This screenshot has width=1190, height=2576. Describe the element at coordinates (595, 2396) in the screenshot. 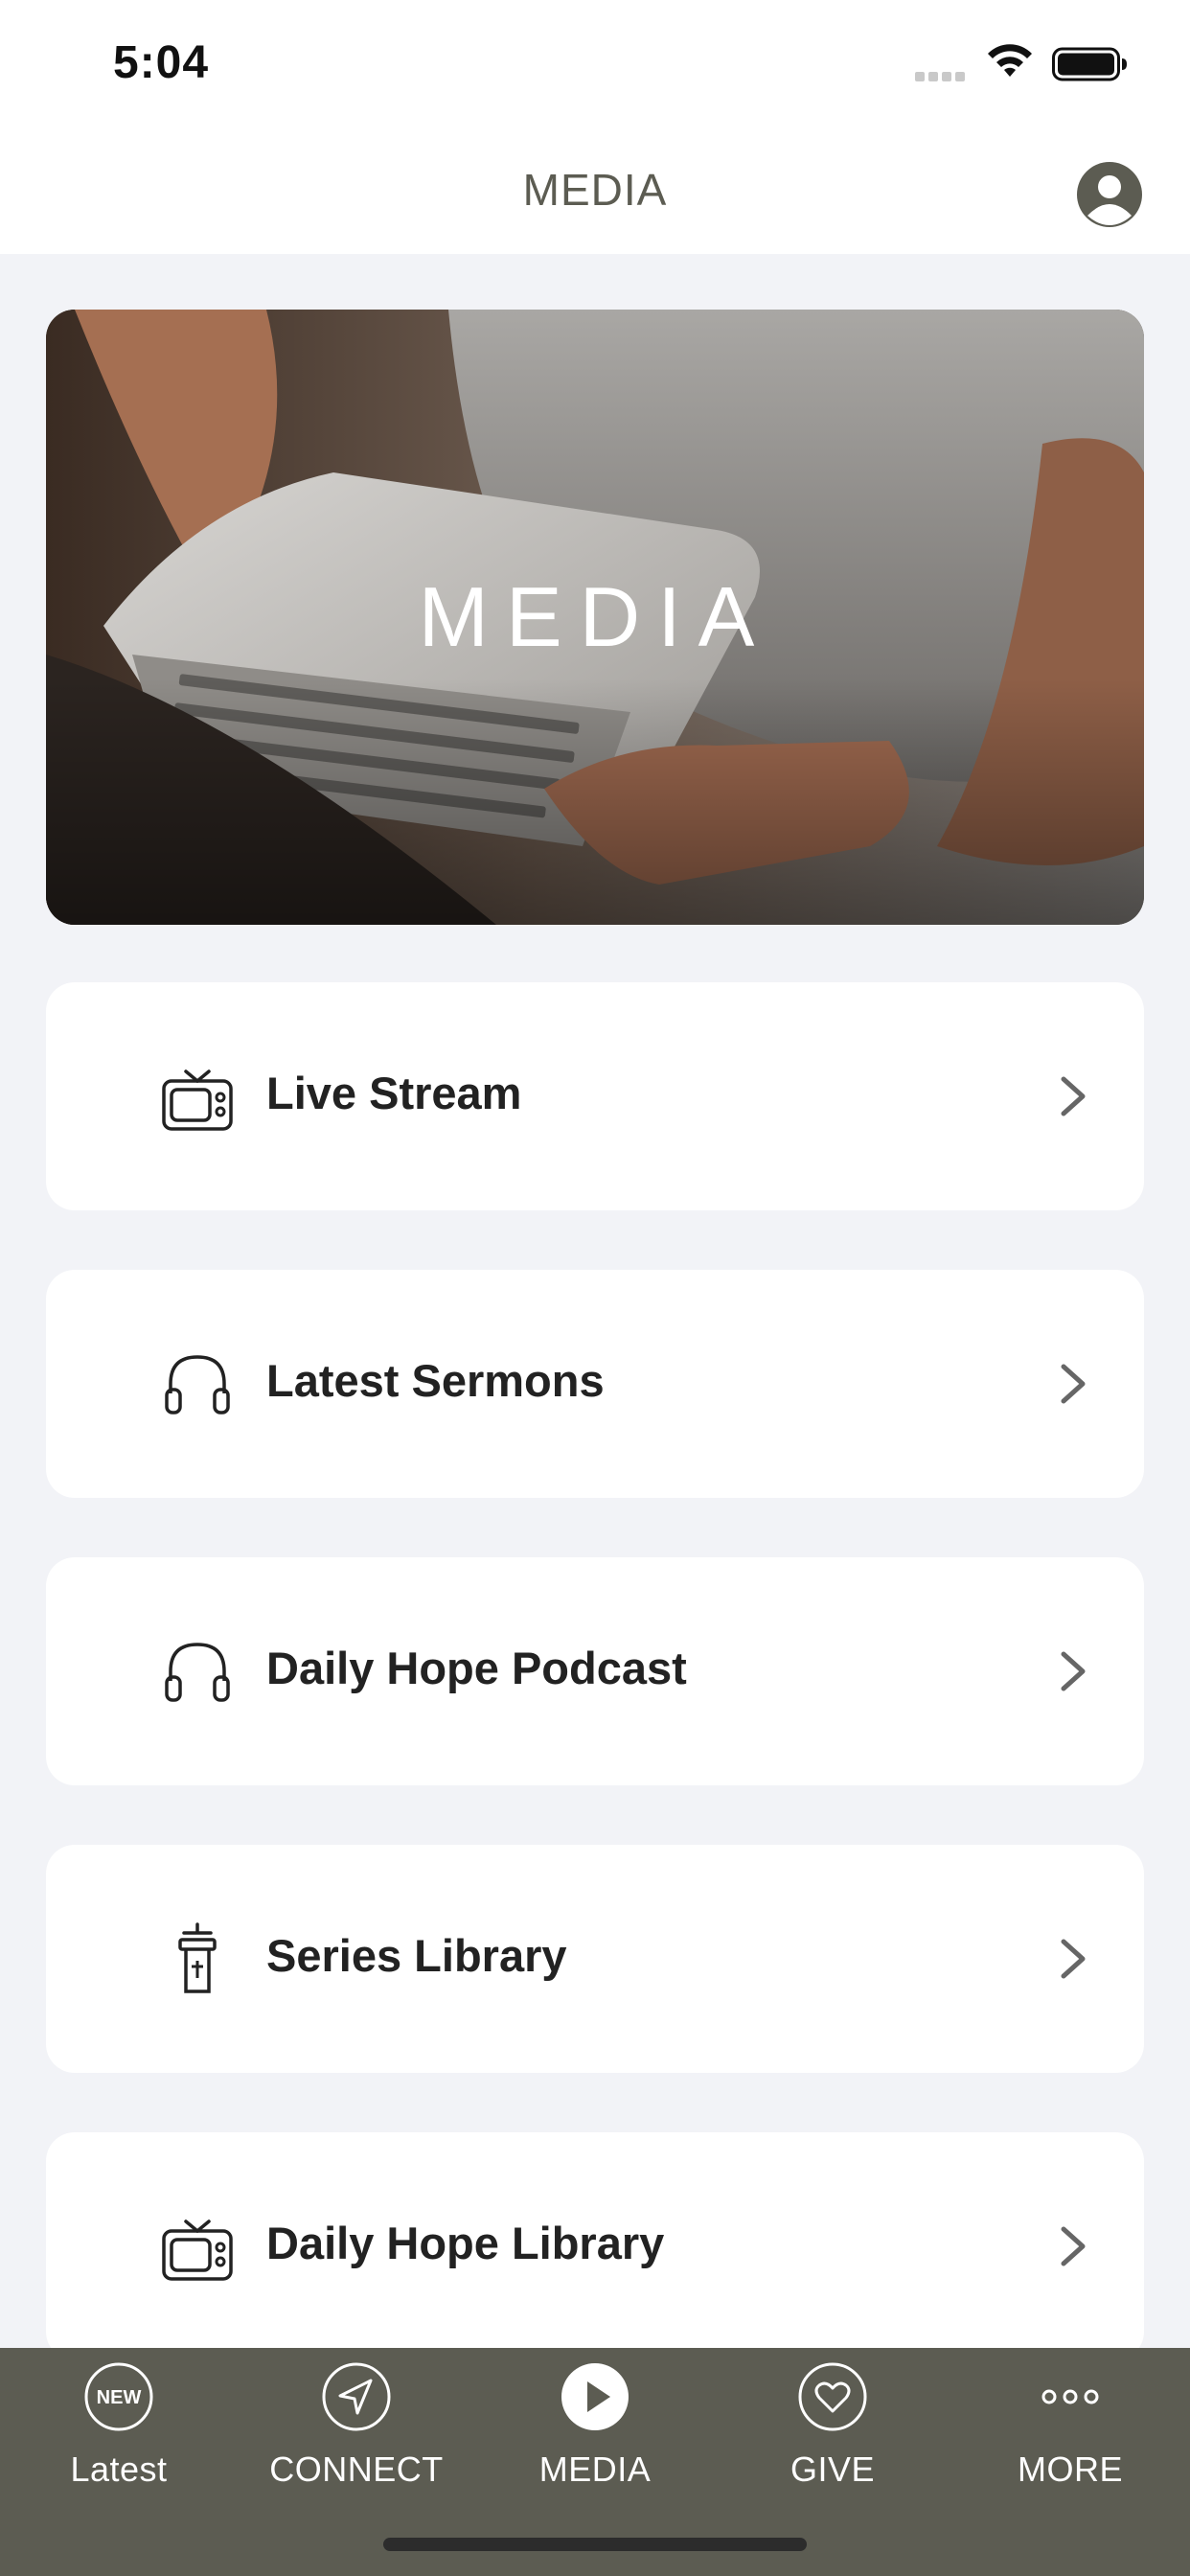

I see `play-icon` at that location.